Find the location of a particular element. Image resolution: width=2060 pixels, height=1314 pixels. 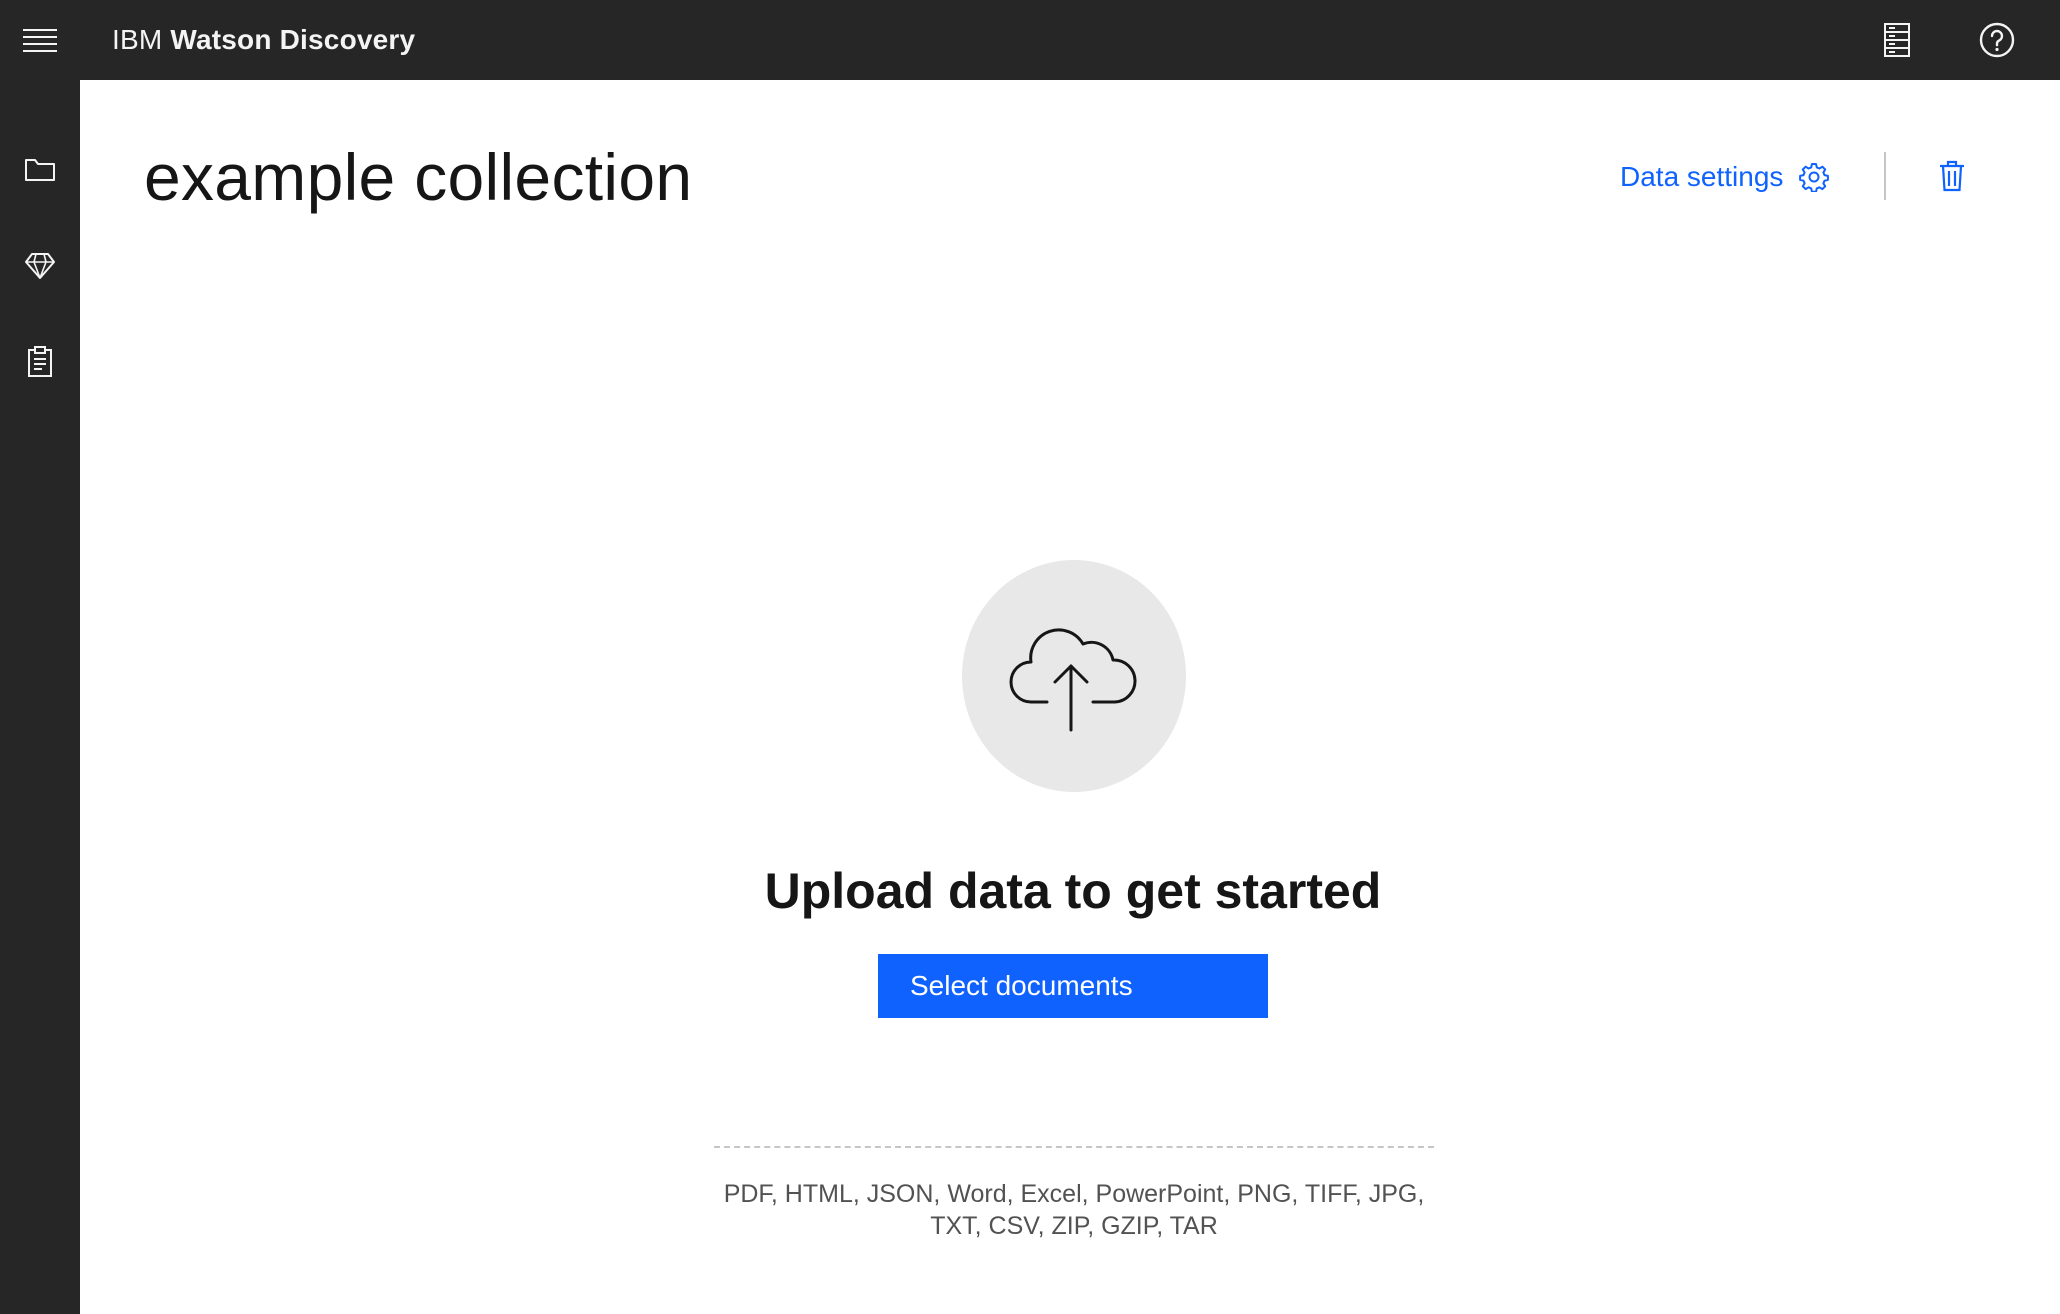

server-icon is located at coordinates (1897, 40).